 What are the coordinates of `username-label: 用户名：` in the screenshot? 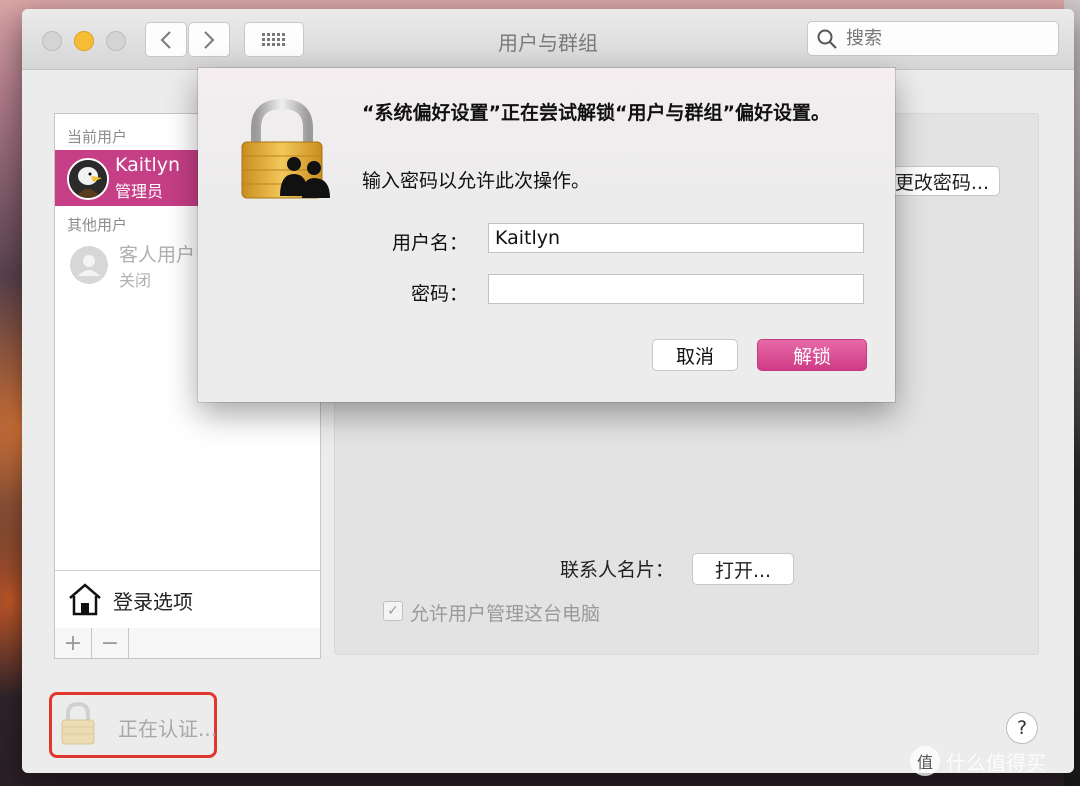 It's located at (429, 243).